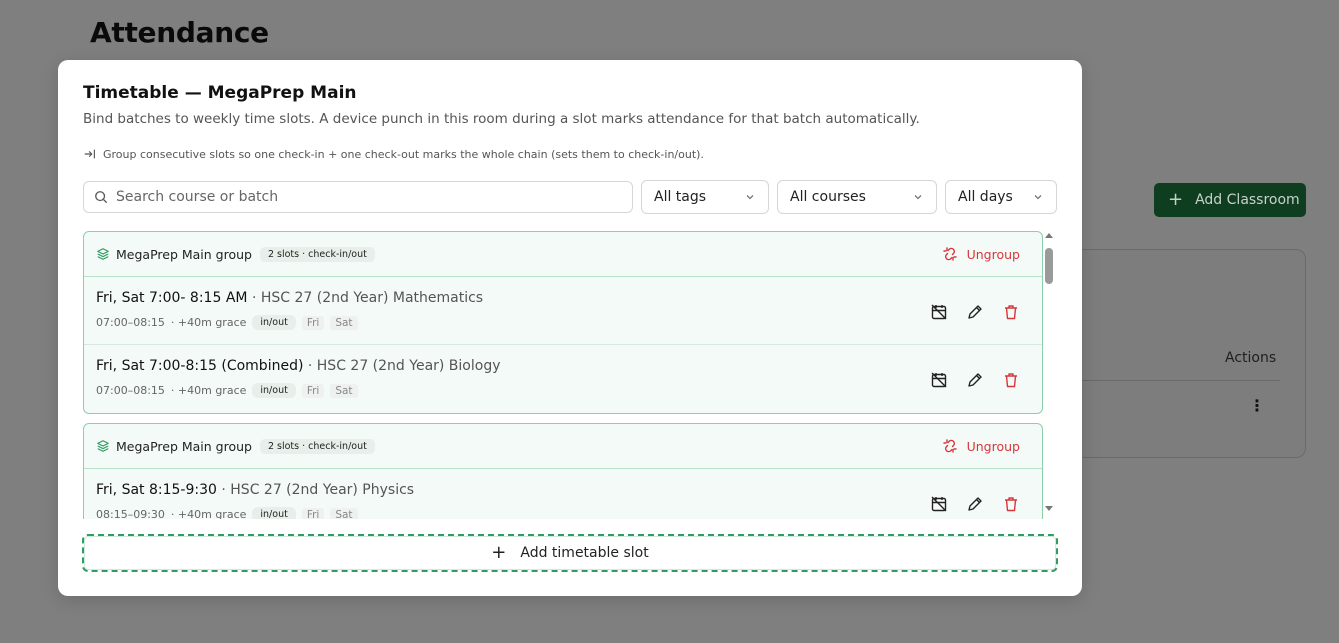 The height and width of the screenshot is (643, 1339). I want to click on slot-title-text: Fri, Sat 8:15-9:30, so click(156, 490).